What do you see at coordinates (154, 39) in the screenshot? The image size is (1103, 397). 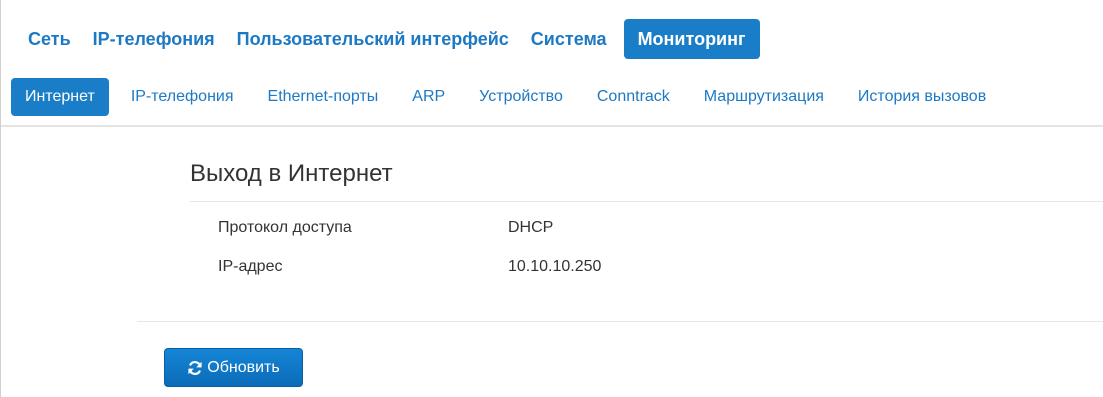 I see `tab-ip-telephony: IP-телефония` at bounding box center [154, 39].